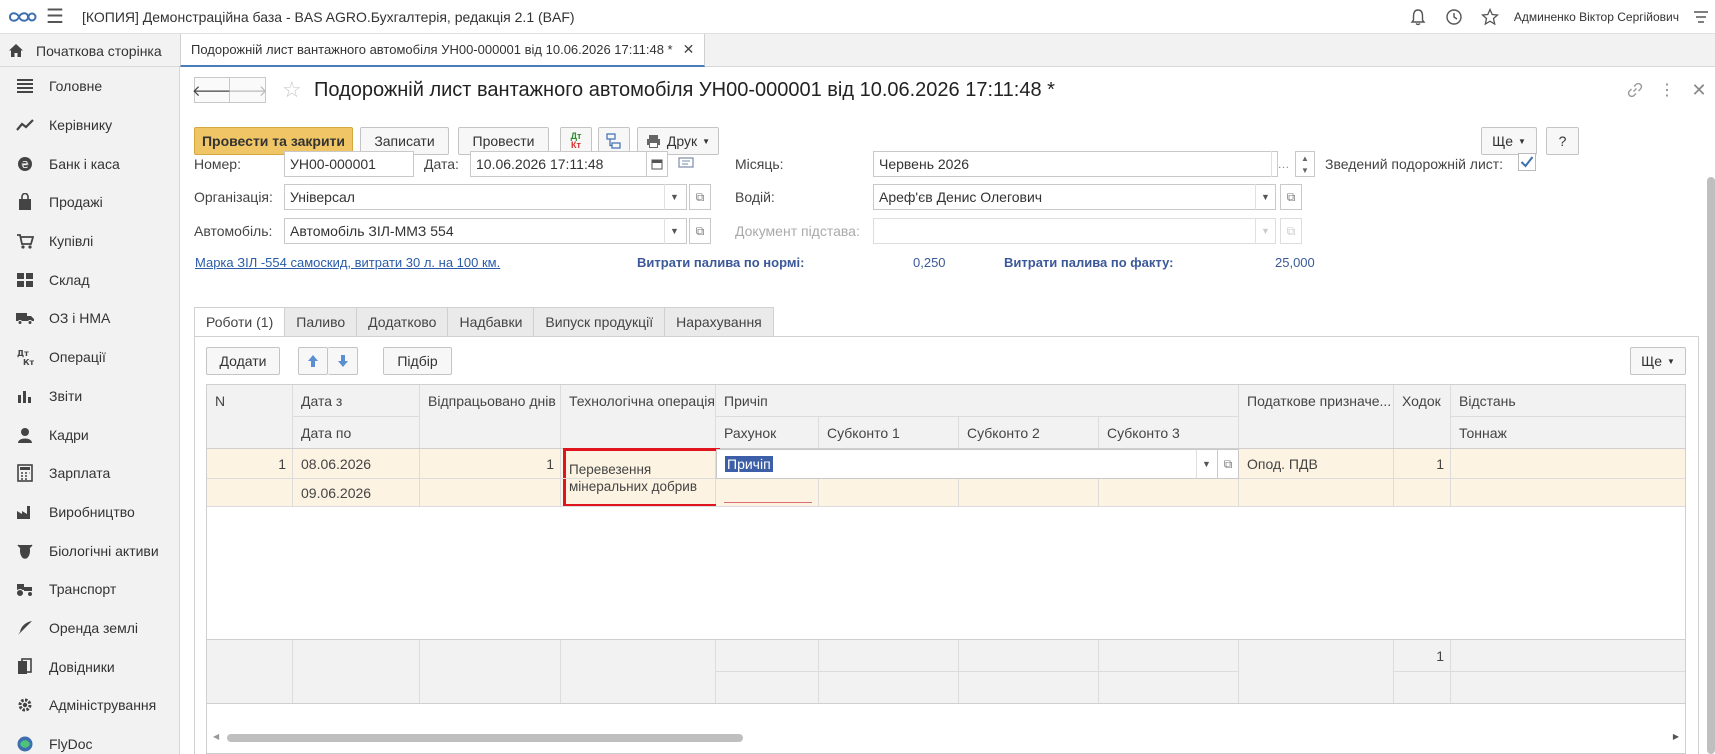  I want to click on driver-open-icon: ⧉, so click(1291, 197).